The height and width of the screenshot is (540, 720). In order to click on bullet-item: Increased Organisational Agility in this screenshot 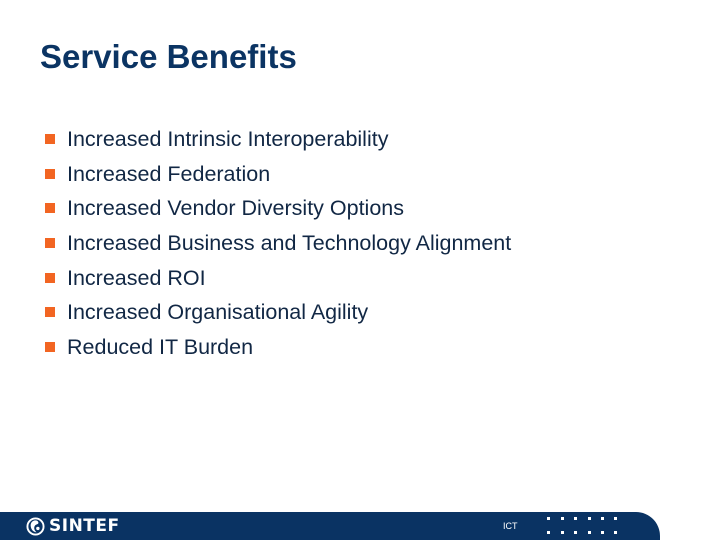, I will do `click(278, 312)`.